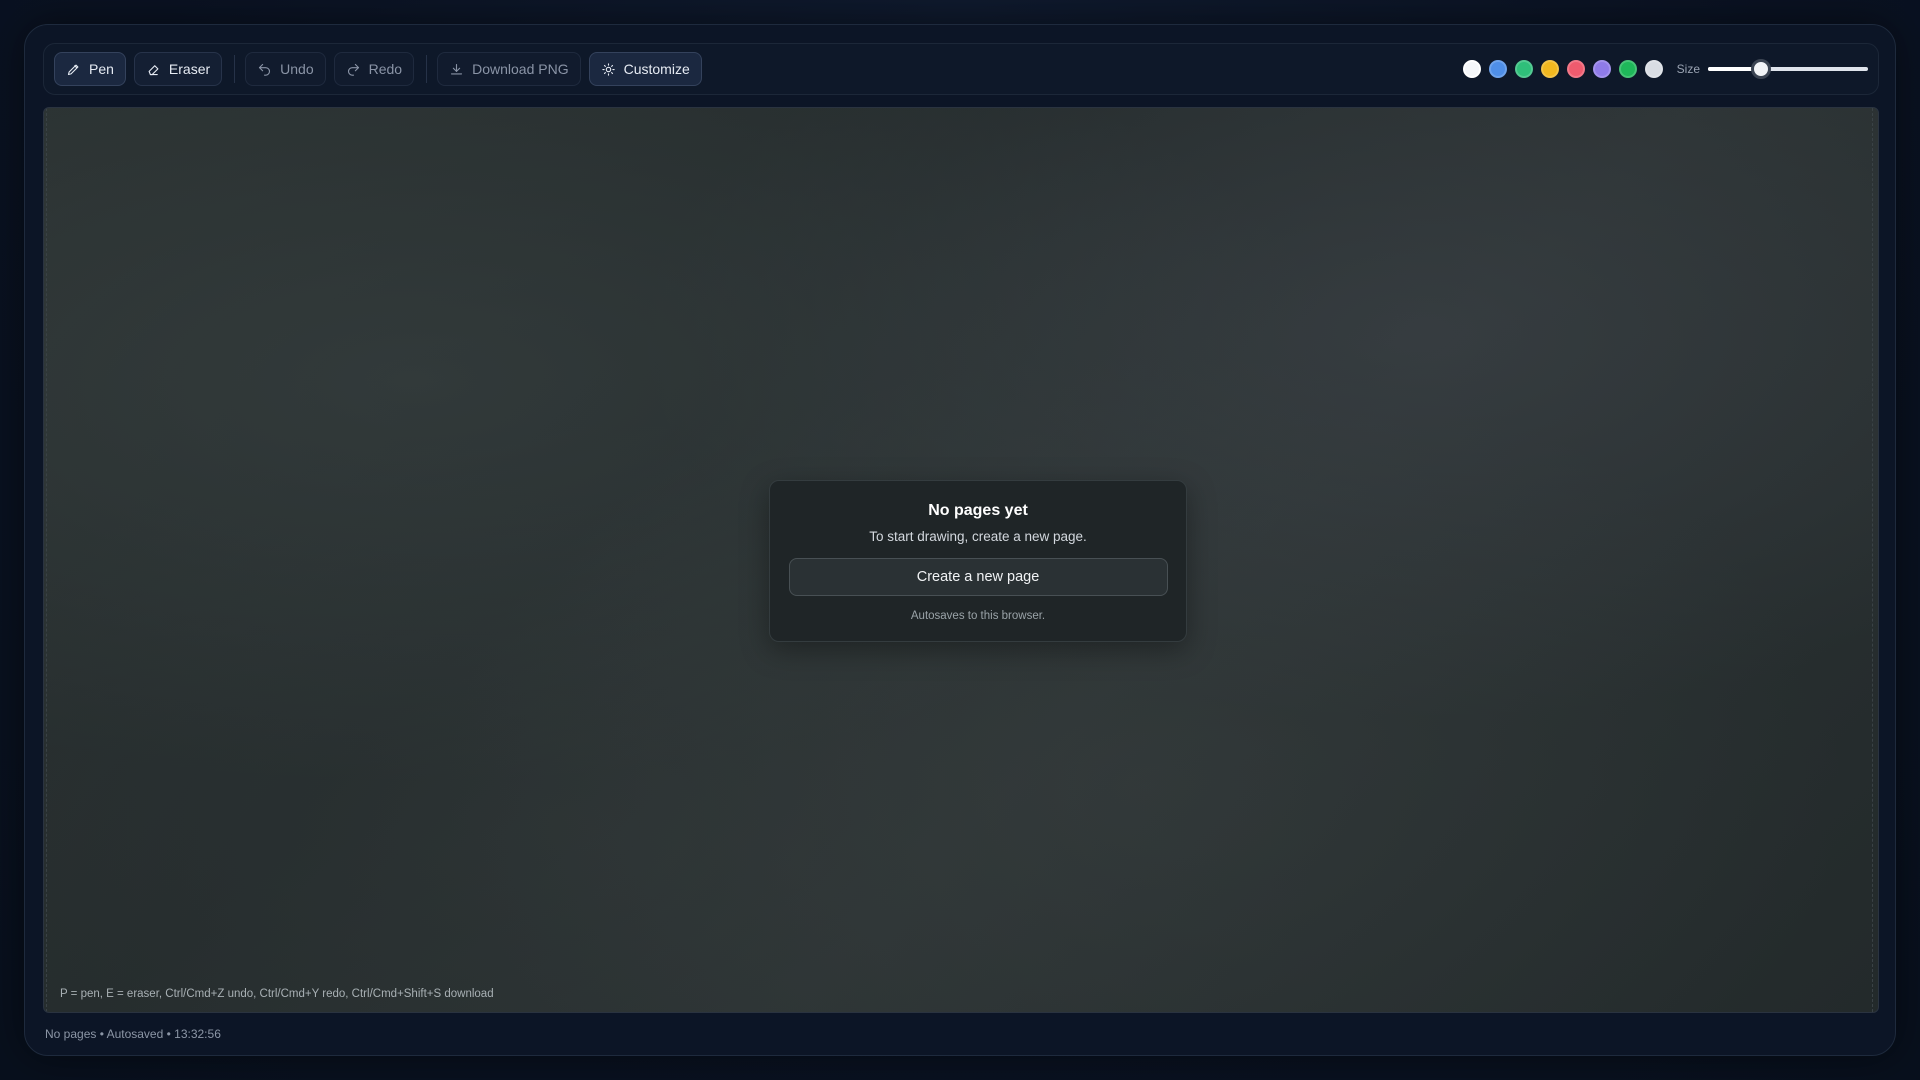  Describe the element at coordinates (297, 69) in the screenshot. I see `undo-label: Undo` at that location.